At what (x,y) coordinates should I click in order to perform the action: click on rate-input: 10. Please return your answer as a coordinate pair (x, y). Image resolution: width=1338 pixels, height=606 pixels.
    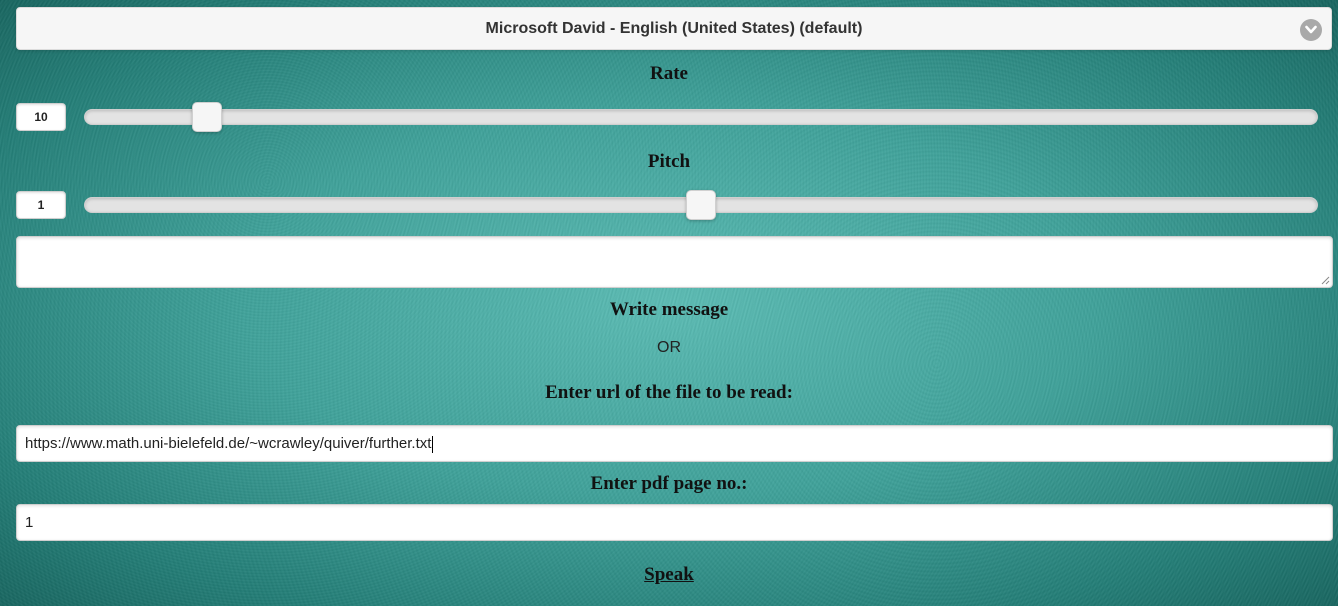
    Looking at the image, I should click on (41, 117).